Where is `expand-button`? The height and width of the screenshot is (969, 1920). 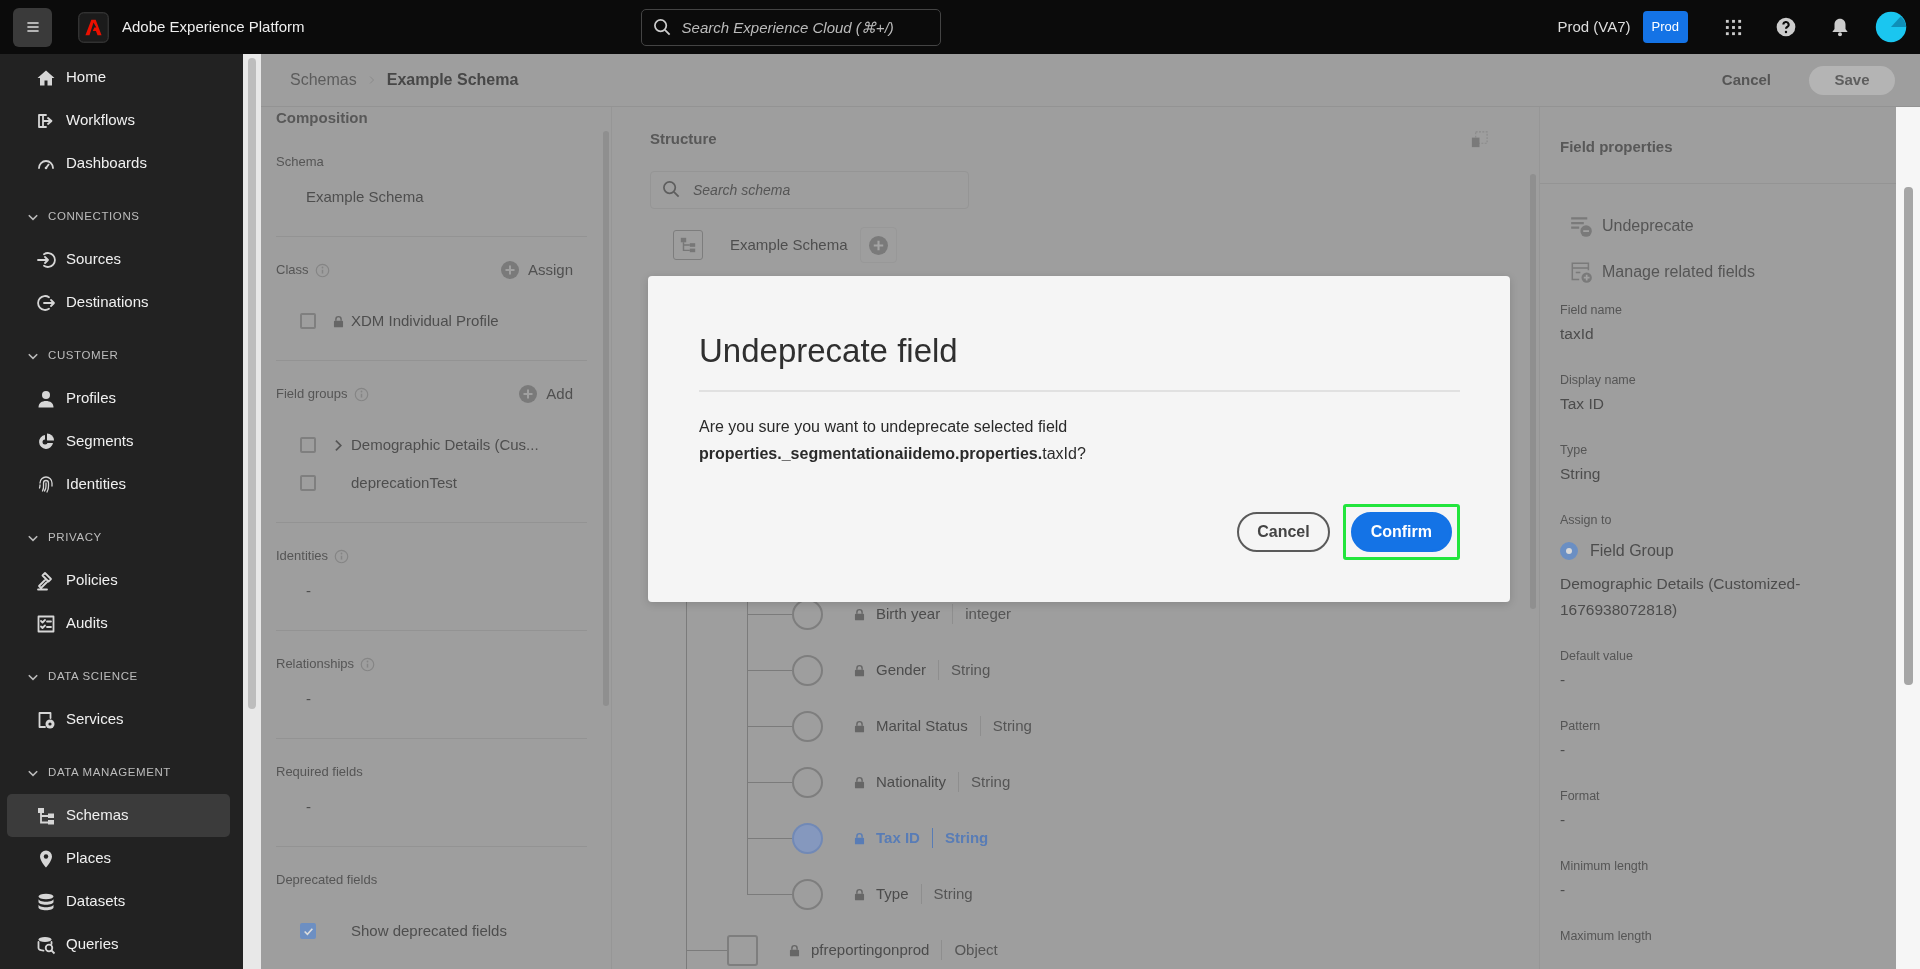 expand-button is located at coordinates (1479, 139).